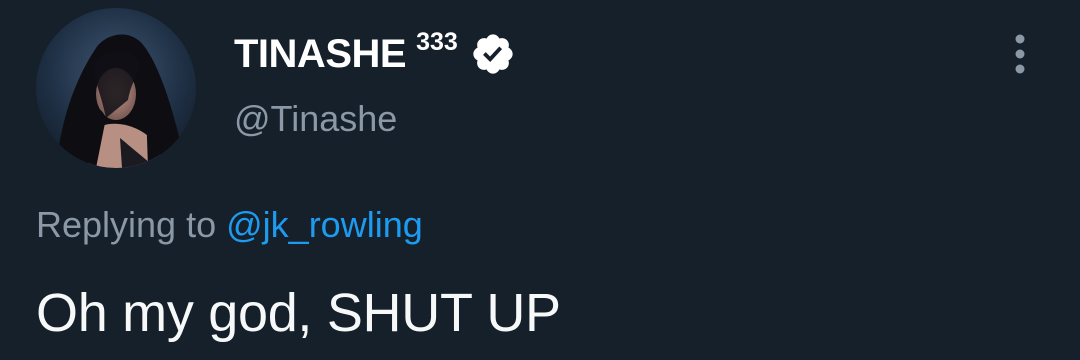  Describe the element at coordinates (324, 224) in the screenshot. I see `replying-to-mention: @jk_rowling` at that location.